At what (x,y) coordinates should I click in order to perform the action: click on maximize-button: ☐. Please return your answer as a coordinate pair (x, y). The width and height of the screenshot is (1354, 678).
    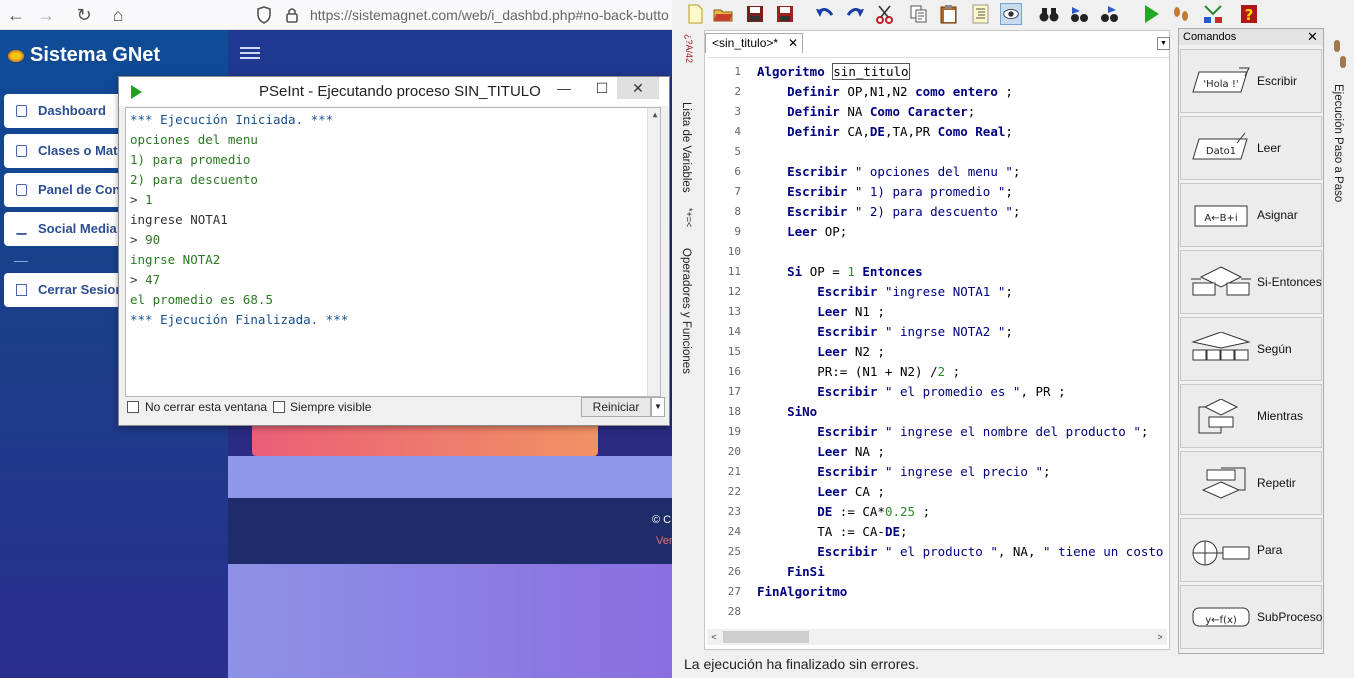
    Looking at the image, I should click on (602, 88).